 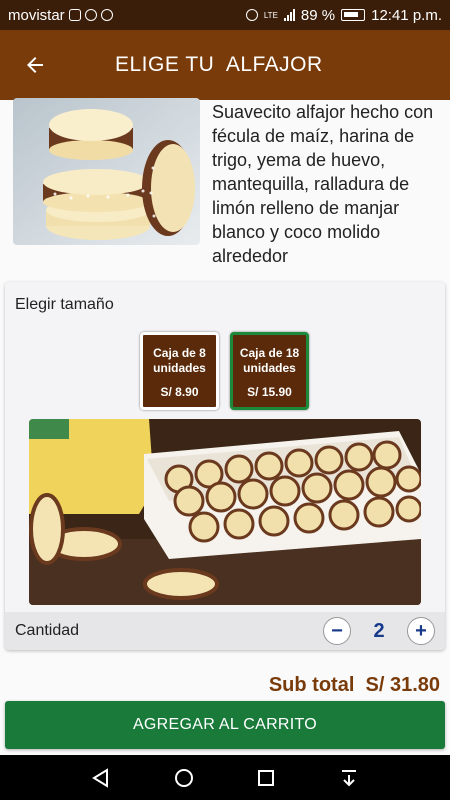 I want to click on quantity-bar: Cantidad − 2 +, so click(x=225, y=631).